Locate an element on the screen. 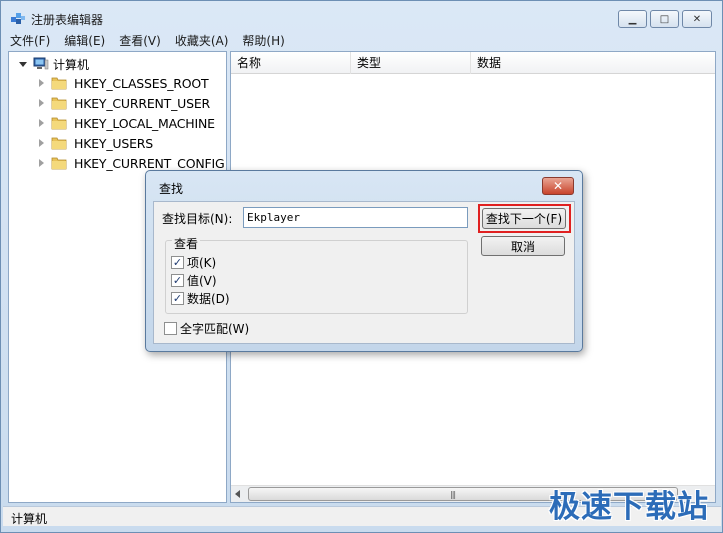 The image size is (723, 533). title-bar: 注册表编辑器 ▁ □ ✕ is located at coordinates (361, 16).